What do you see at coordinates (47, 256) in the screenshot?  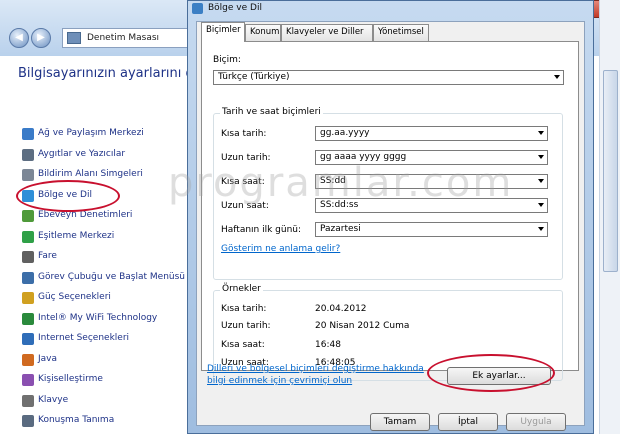 I see `control-panel-item-label: Fare` at bounding box center [47, 256].